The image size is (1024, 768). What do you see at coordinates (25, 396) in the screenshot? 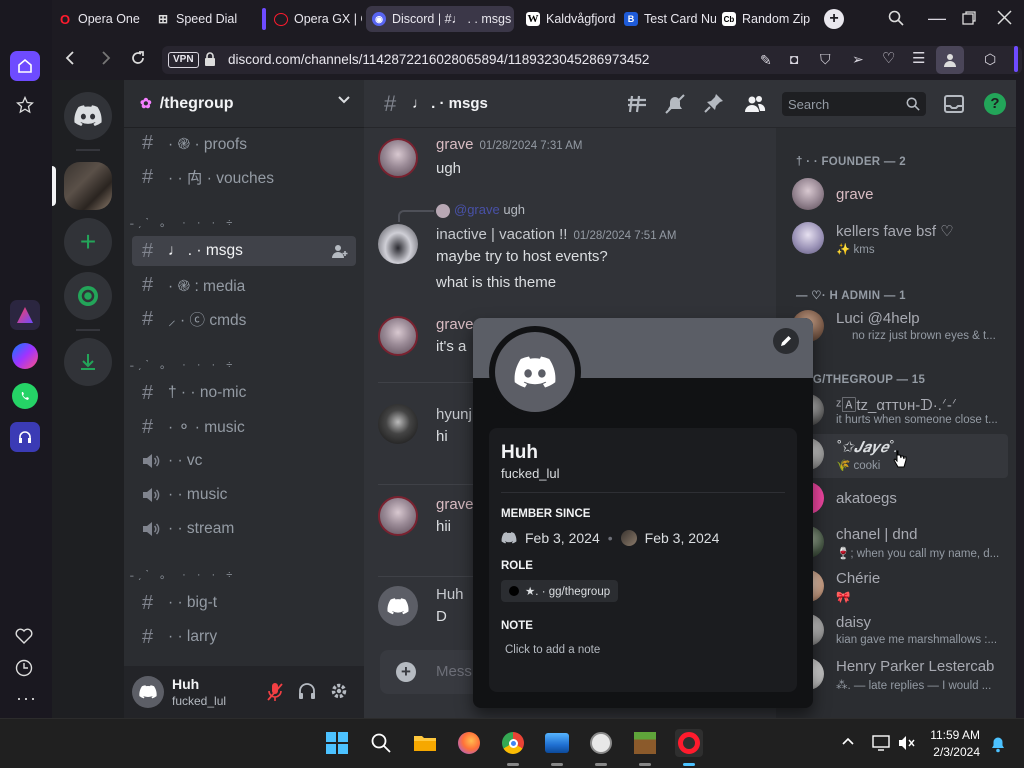
I see `whatsapp-icon` at bounding box center [25, 396].